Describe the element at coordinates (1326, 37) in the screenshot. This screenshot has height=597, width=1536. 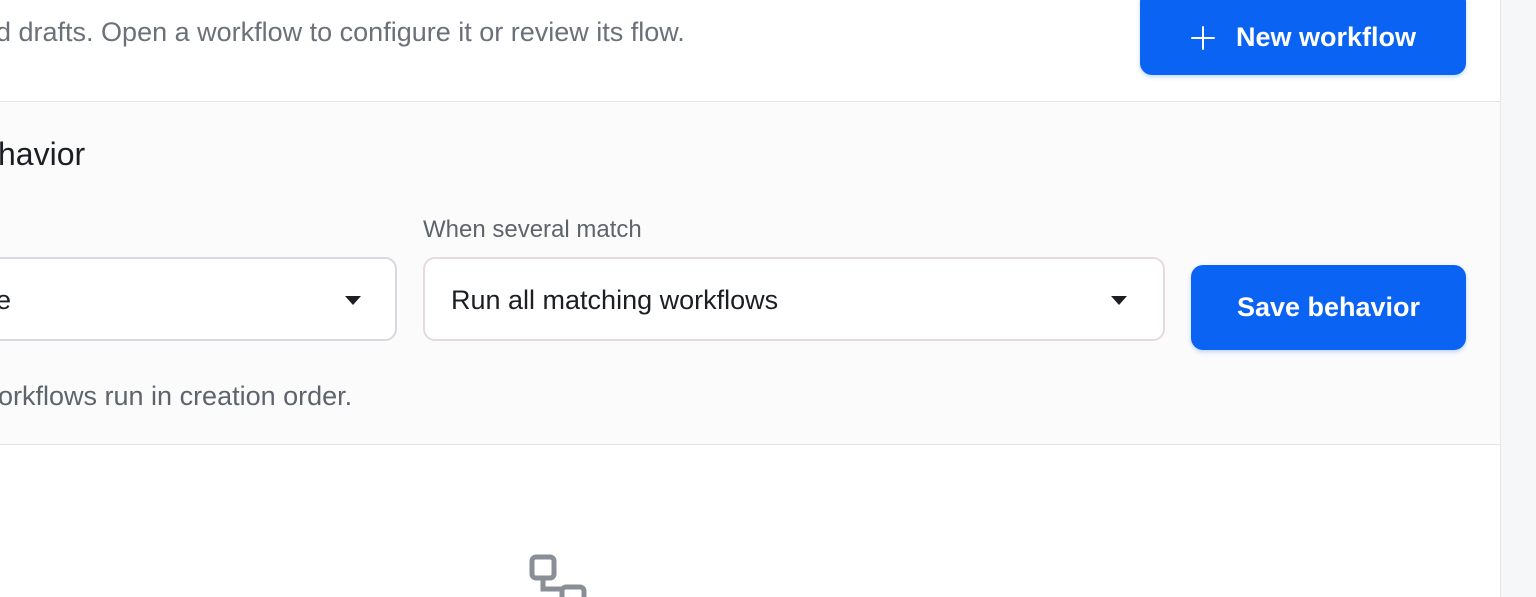
I see `new-workflow-label: New workflow` at that location.